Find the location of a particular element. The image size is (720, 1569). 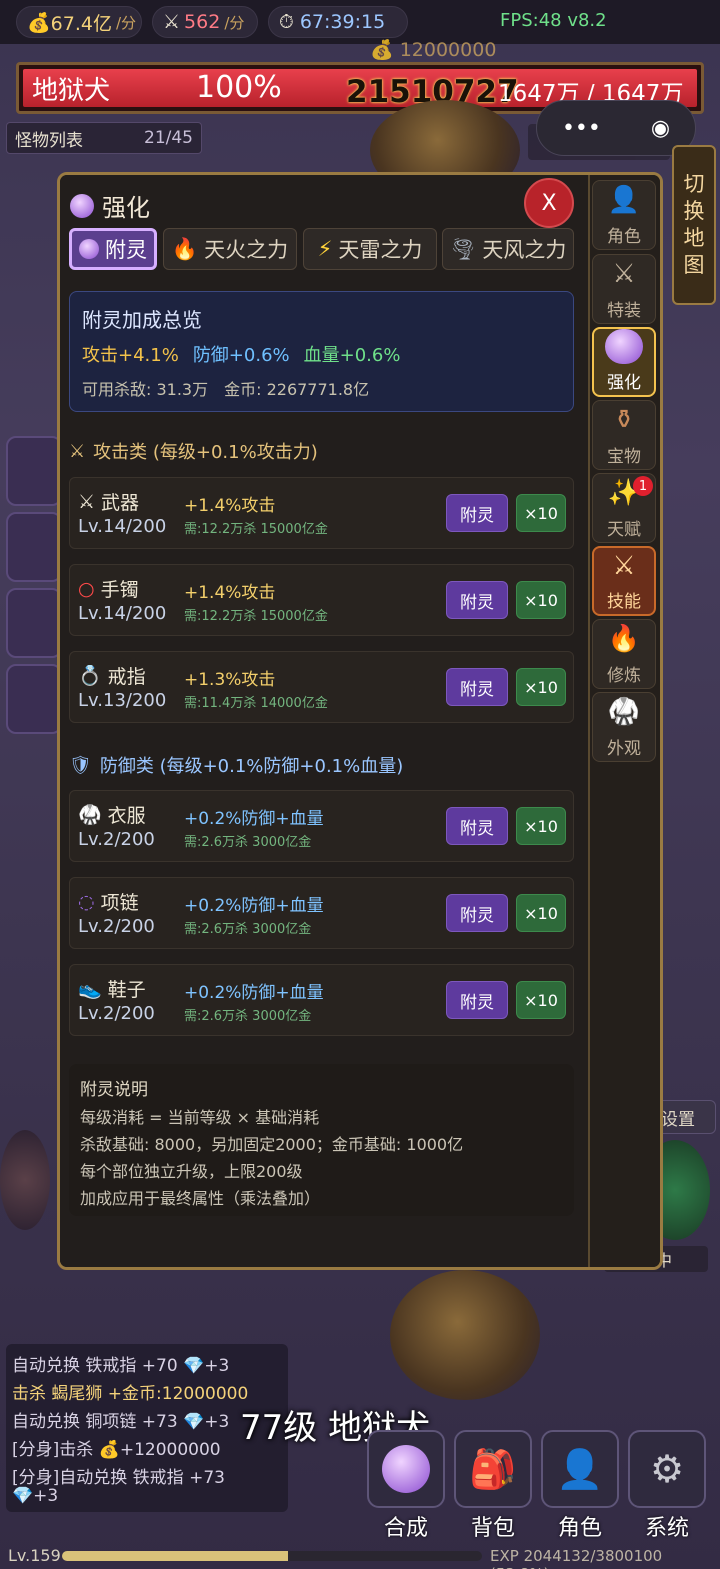

rail-talent: ✨ 天赋 1 is located at coordinates (624, 508).